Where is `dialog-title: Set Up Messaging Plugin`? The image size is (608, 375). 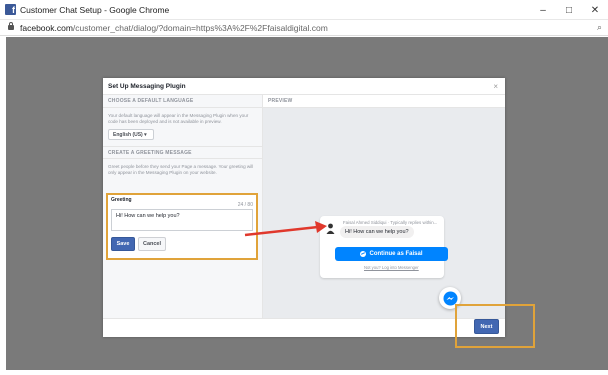 dialog-title: Set Up Messaging Plugin is located at coordinates (147, 86).